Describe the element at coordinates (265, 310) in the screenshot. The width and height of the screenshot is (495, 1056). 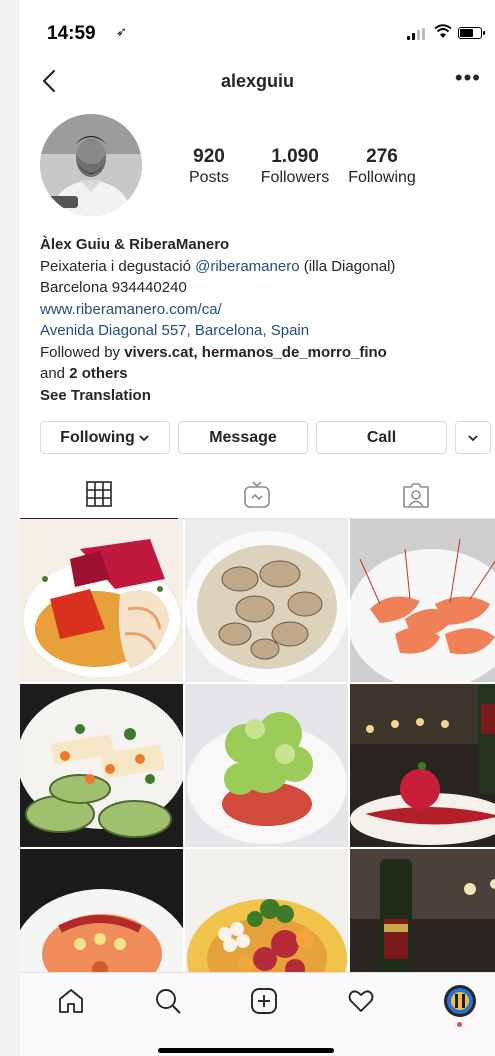
I see `website-link: www.riberamanero.com/ca/` at that location.